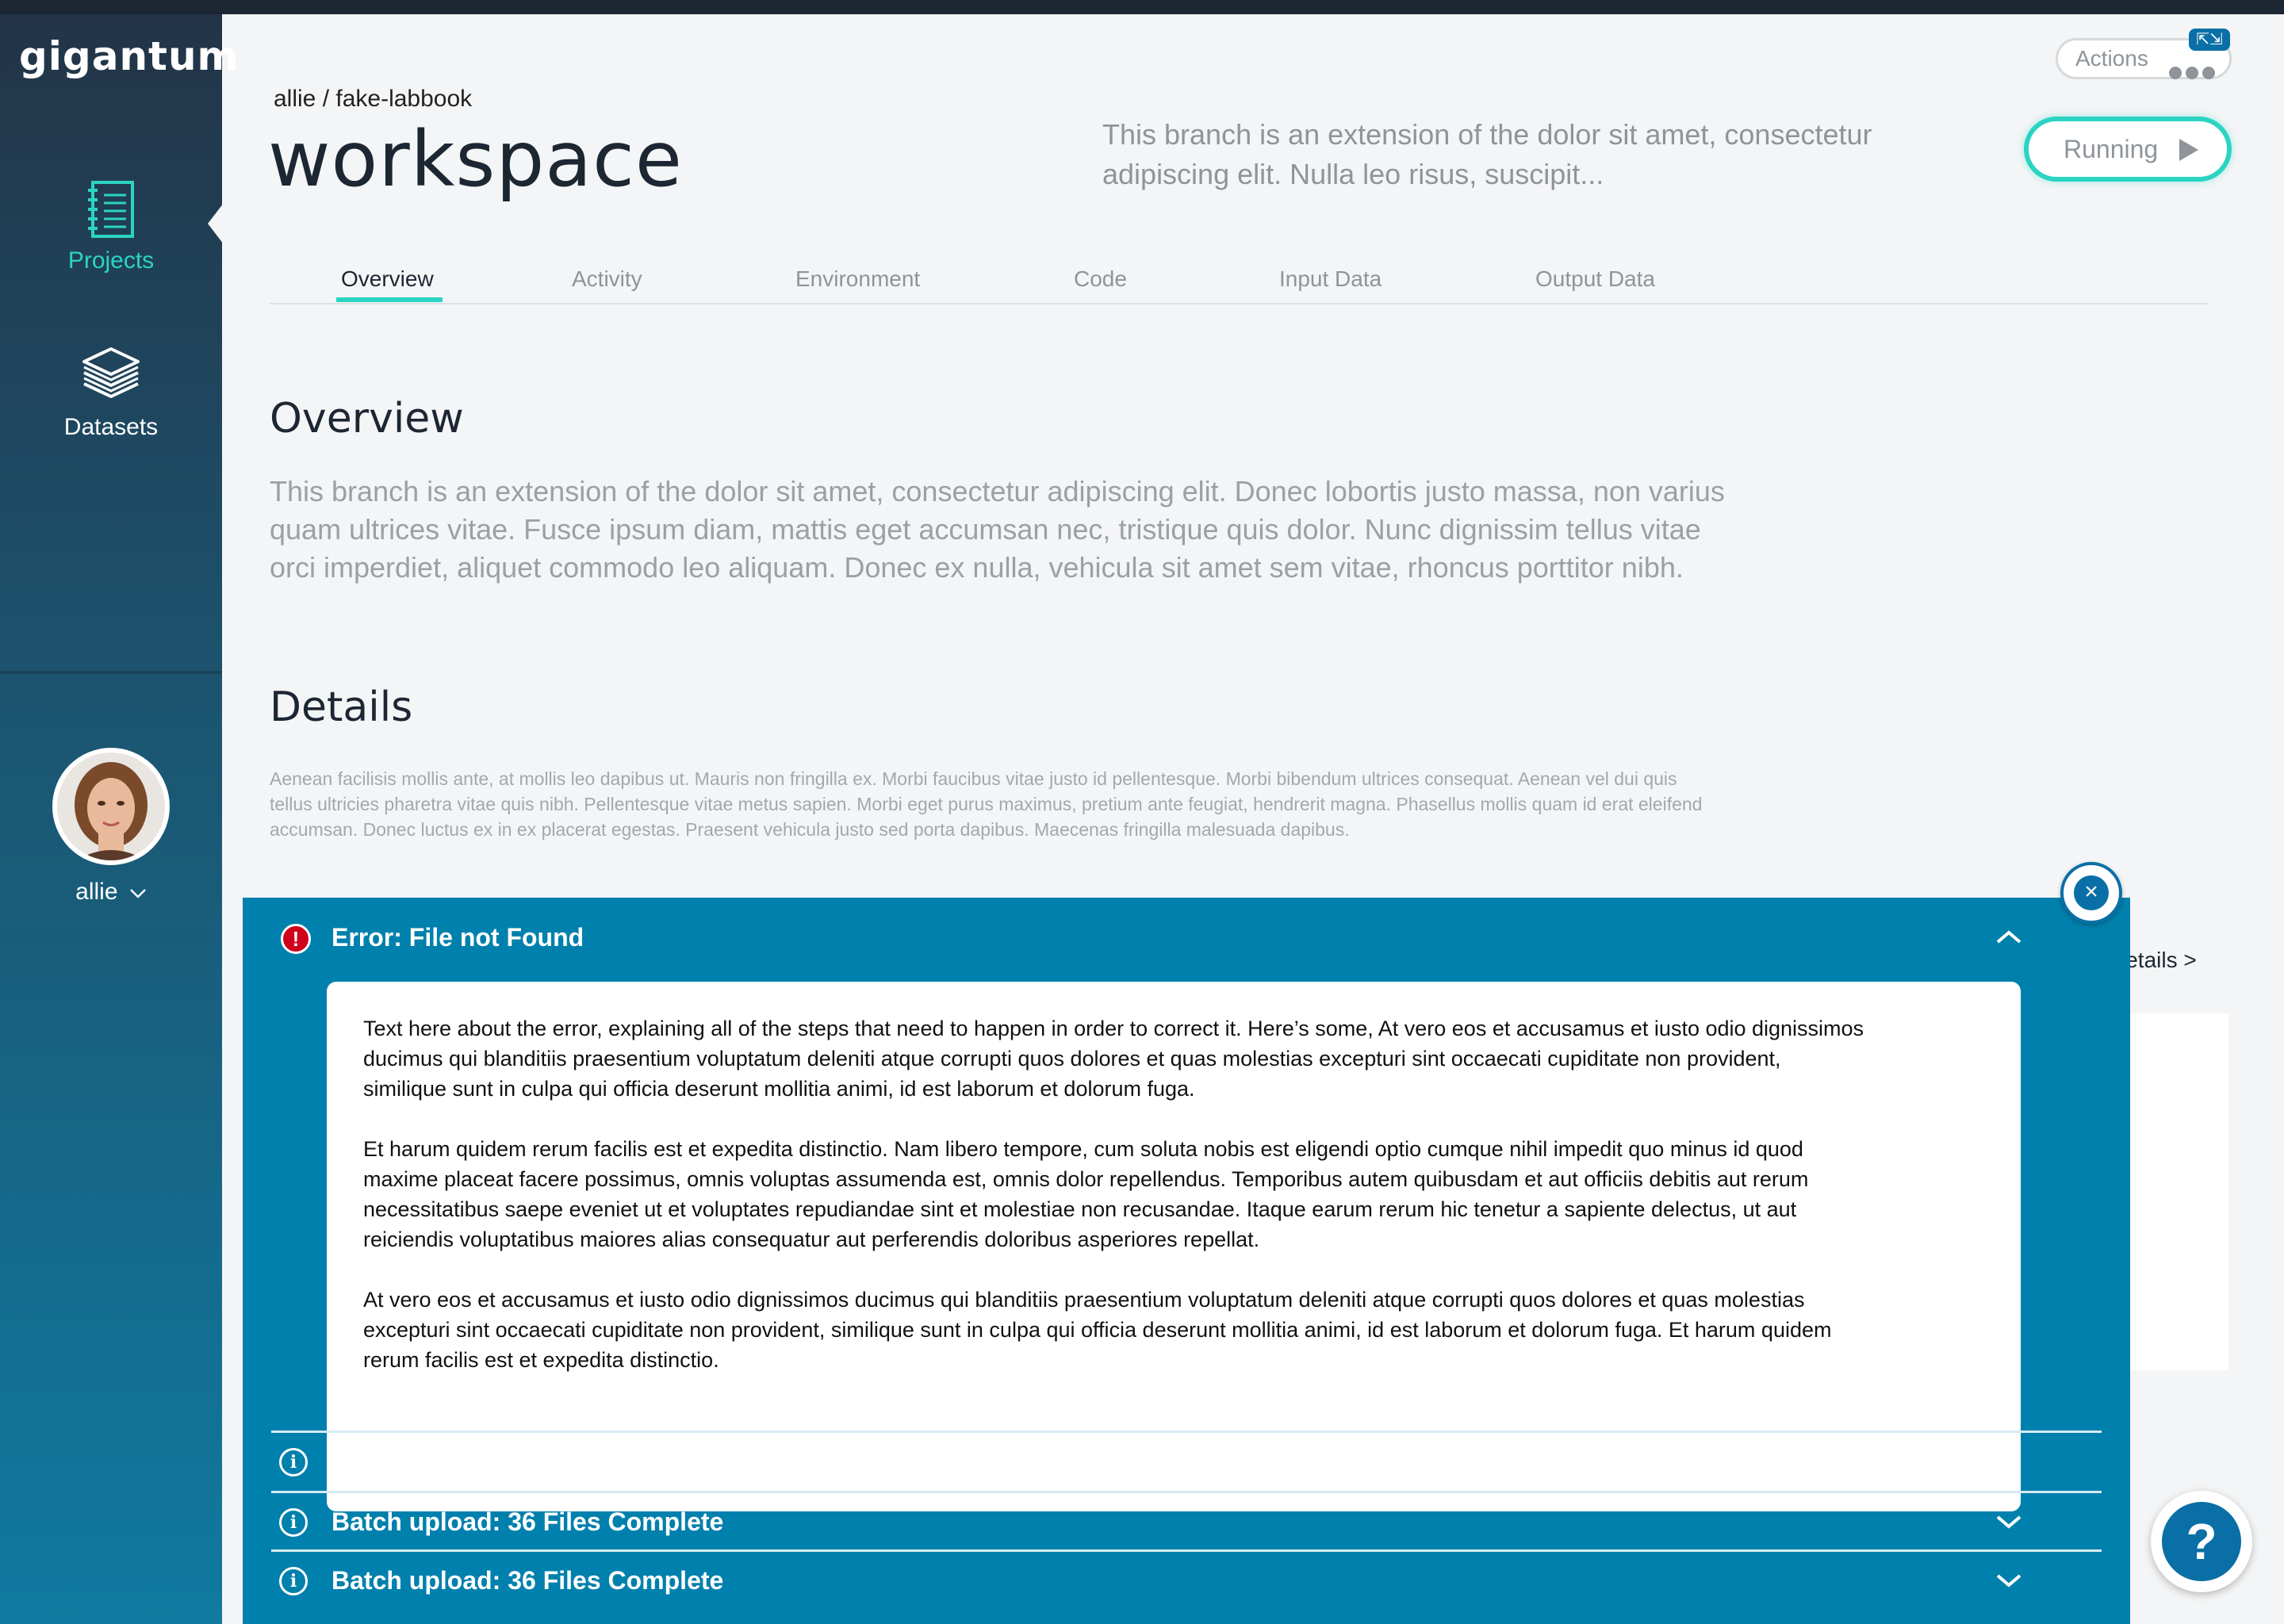  Describe the element at coordinates (2190, 72) in the screenshot. I see `more-dots-icon` at that location.